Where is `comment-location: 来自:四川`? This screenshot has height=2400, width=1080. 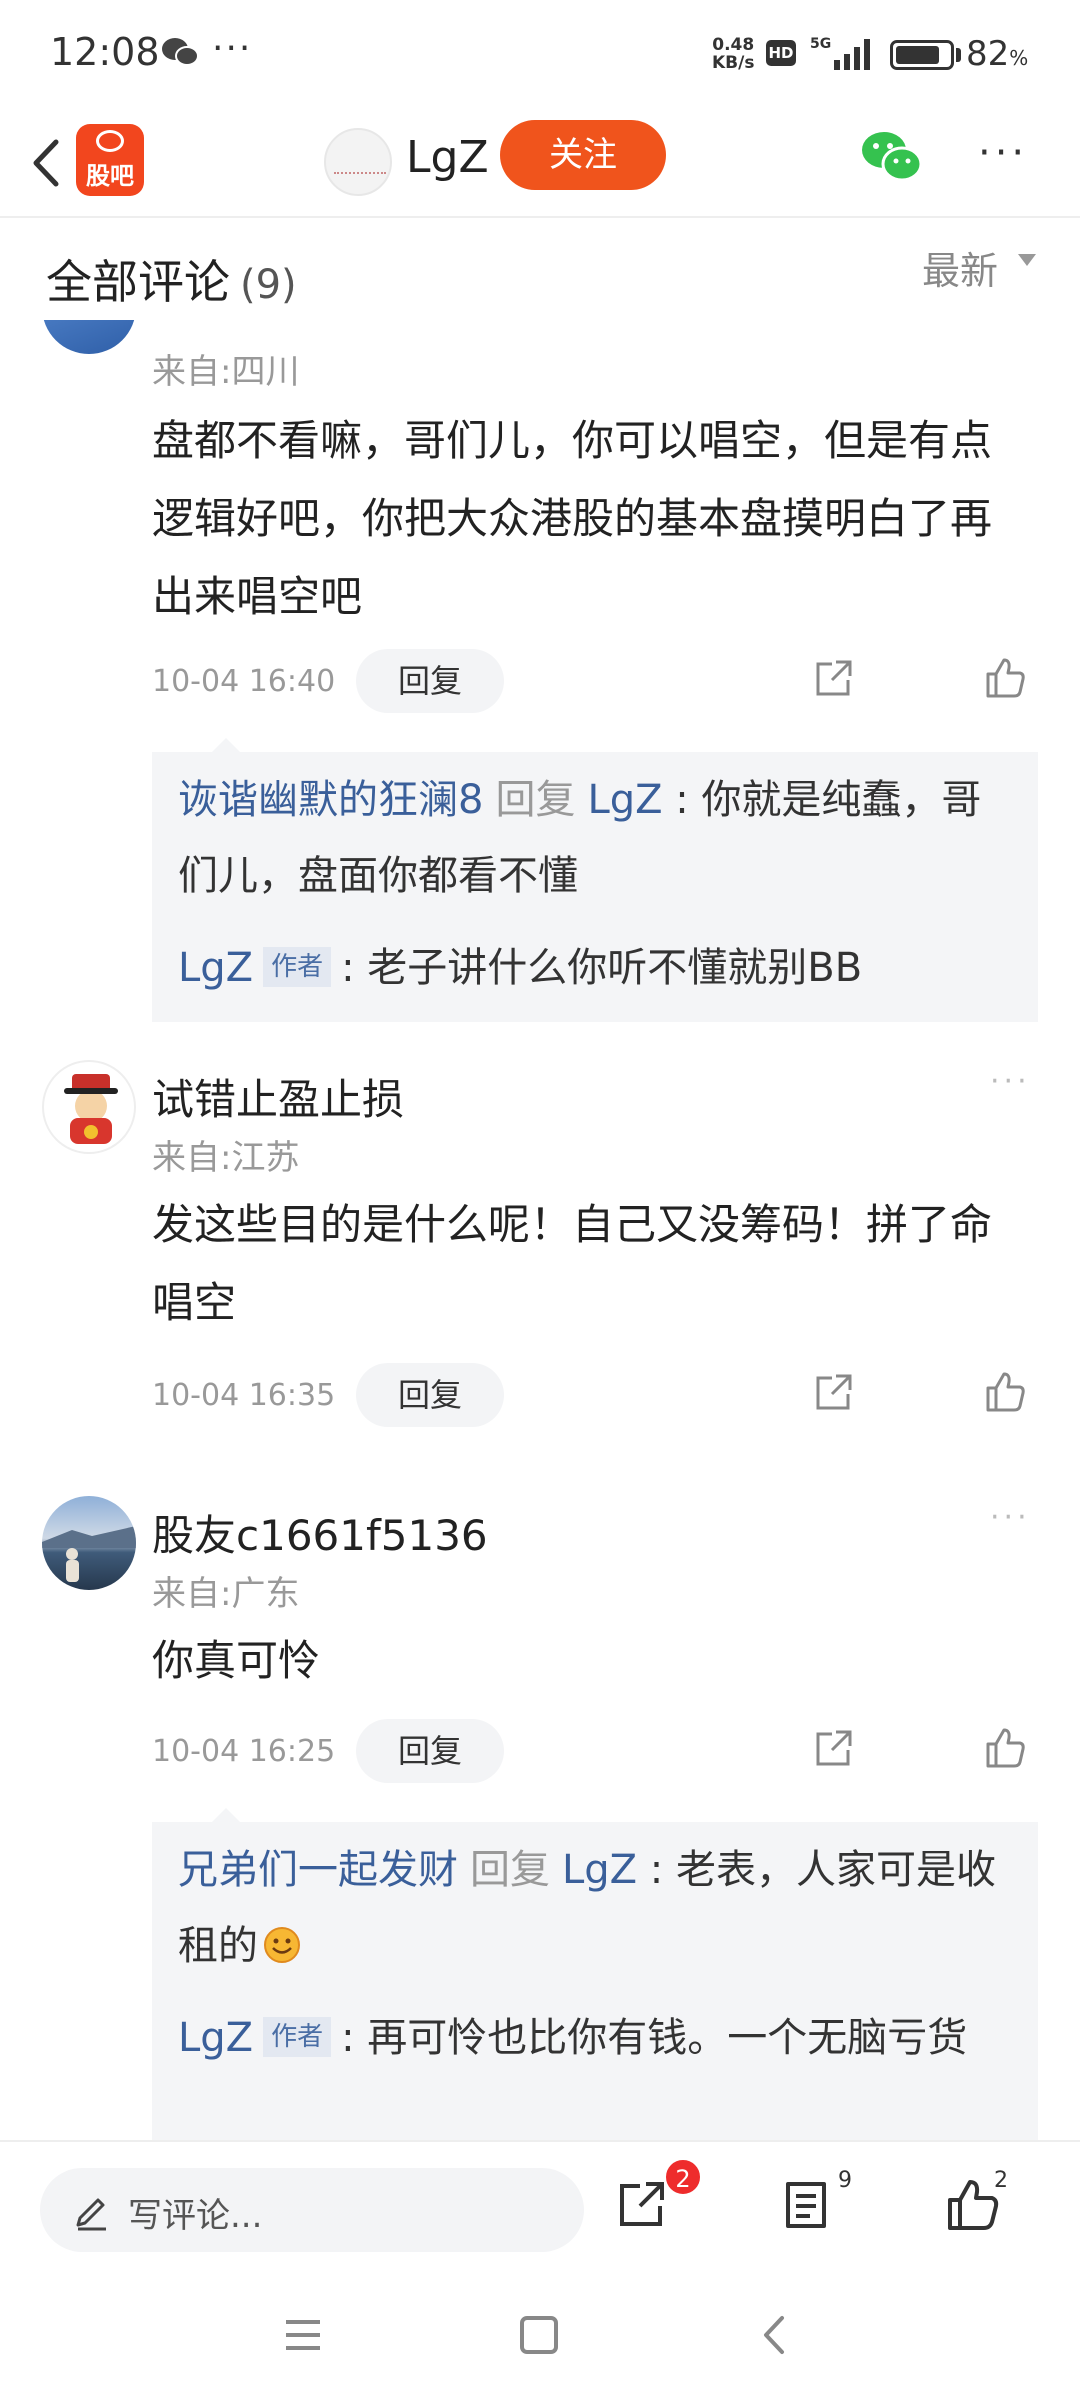
comment-location: 来自:四川 is located at coordinates (226, 372).